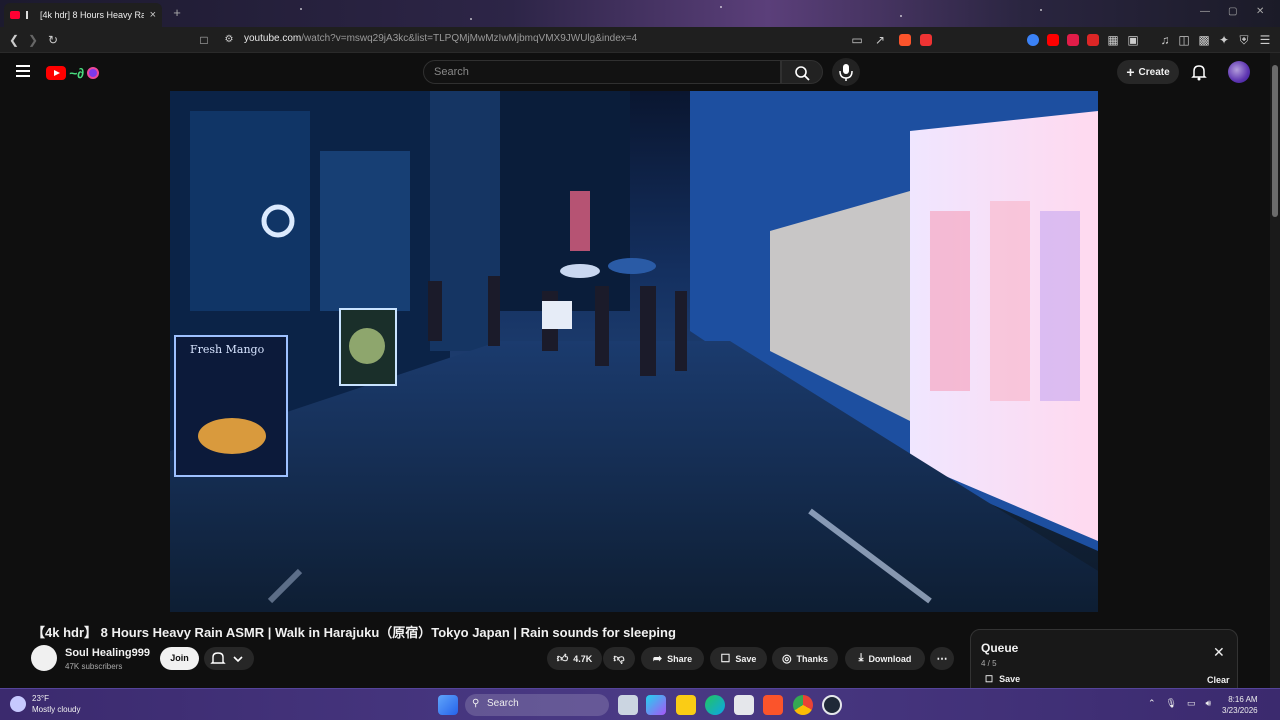  Describe the element at coordinates (773, 705) in the screenshot. I see `brave-browser-icon` at that location.